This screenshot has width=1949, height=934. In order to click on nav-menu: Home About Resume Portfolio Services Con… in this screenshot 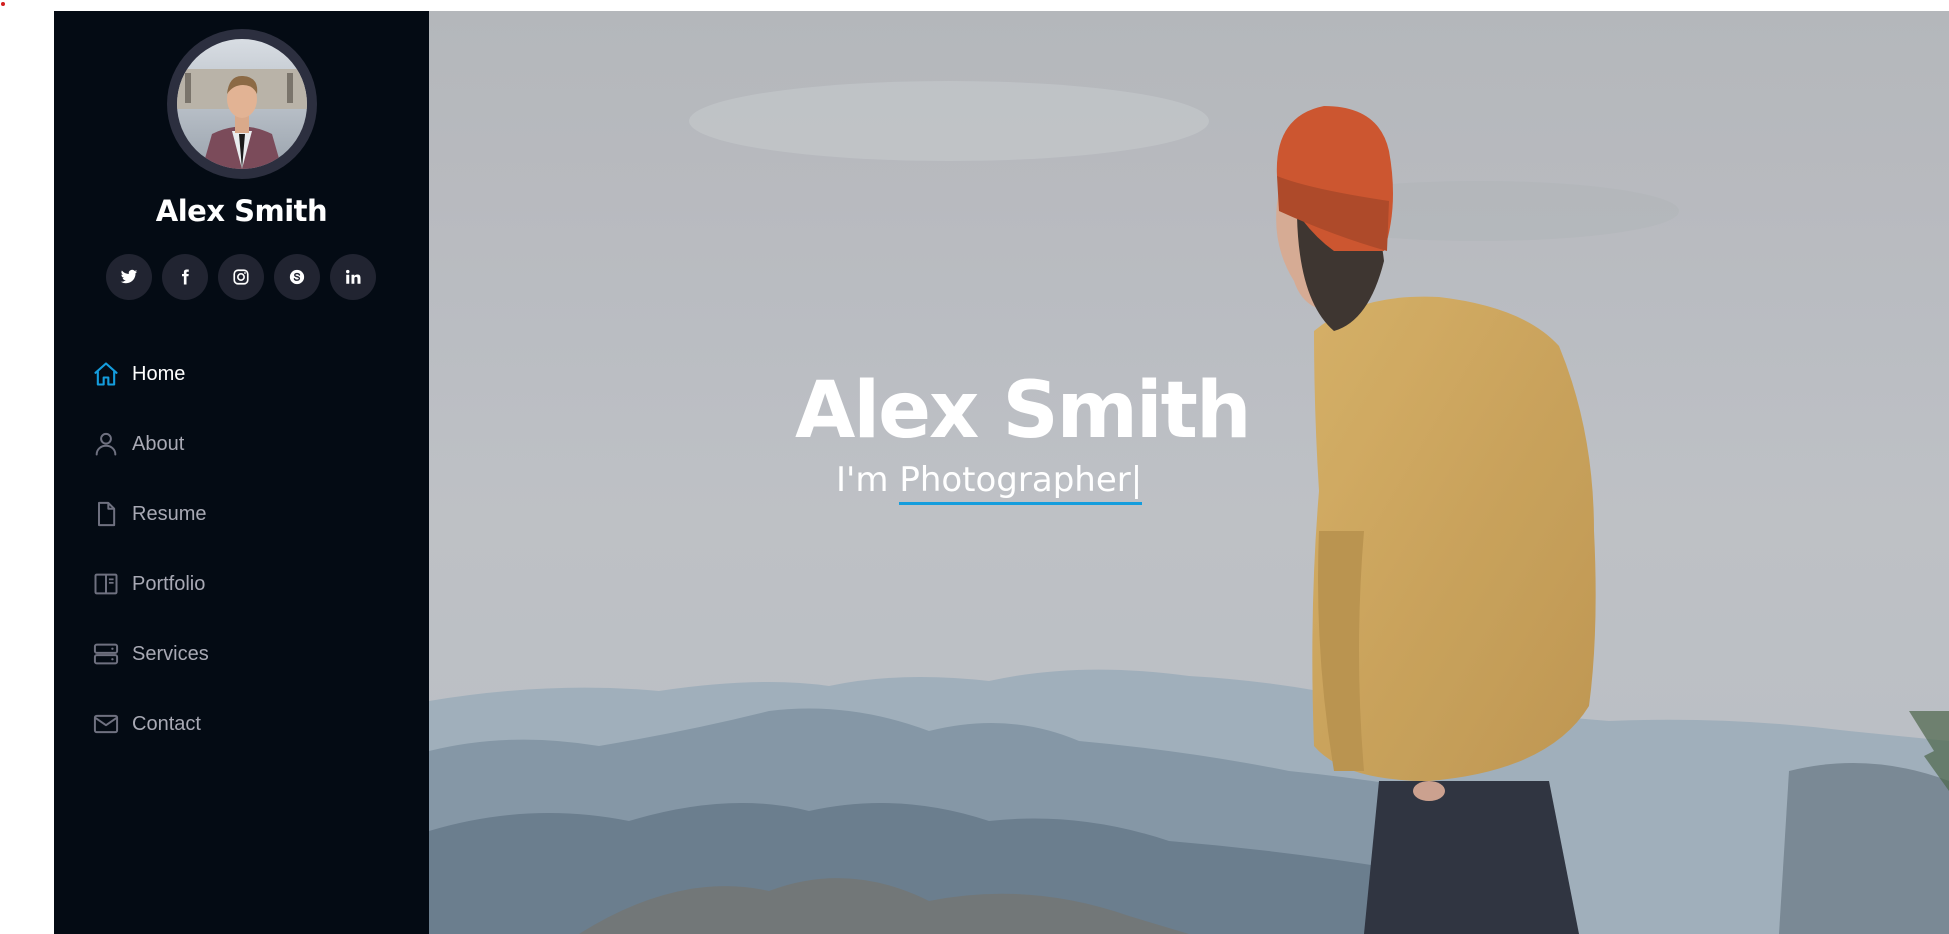, I will do `click(150, 549)`.